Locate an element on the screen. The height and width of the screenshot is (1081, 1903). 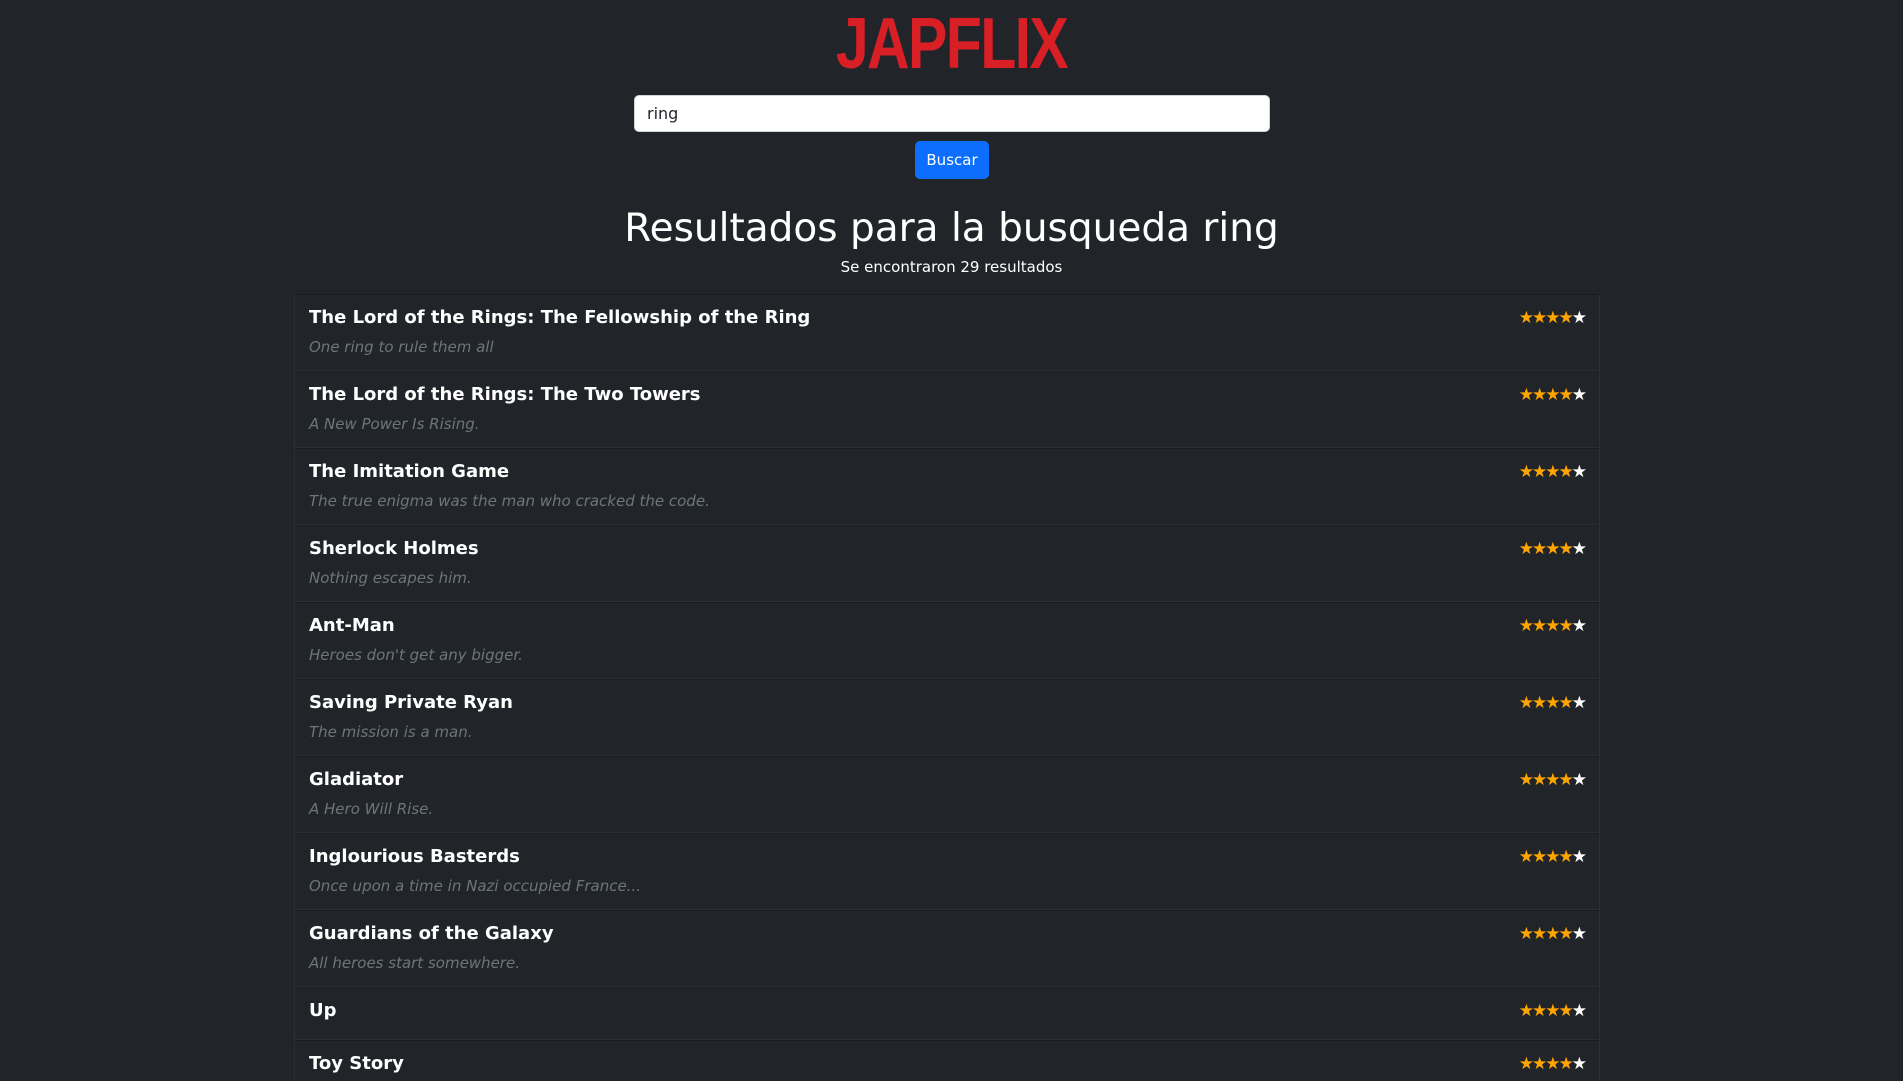
japflix-logo: JAPFLIX is located at coordinates (952, 44).